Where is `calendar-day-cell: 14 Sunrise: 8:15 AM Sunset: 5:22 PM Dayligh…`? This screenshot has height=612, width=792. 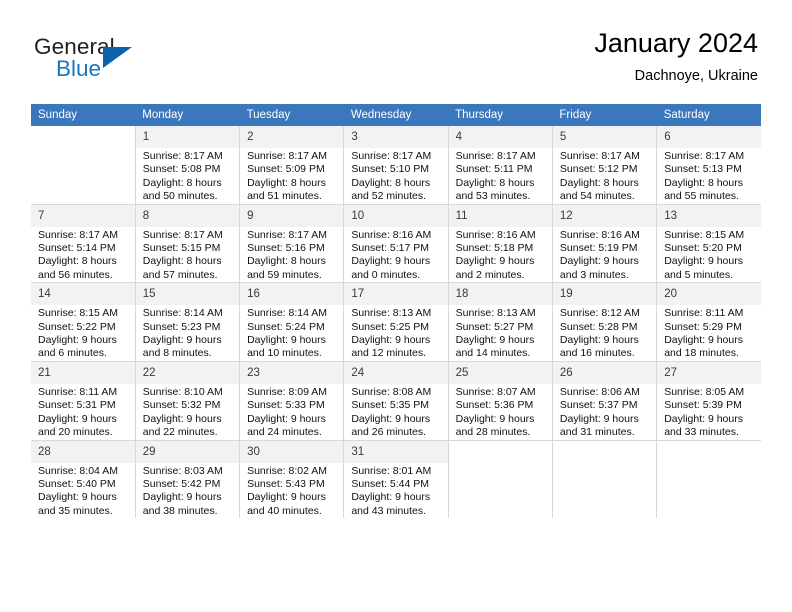
calendar-day-cell: 14 Sunrise: 8:15 AM Sunset: 5:22 PM Dayligh… is located at coordinates (83, 322).